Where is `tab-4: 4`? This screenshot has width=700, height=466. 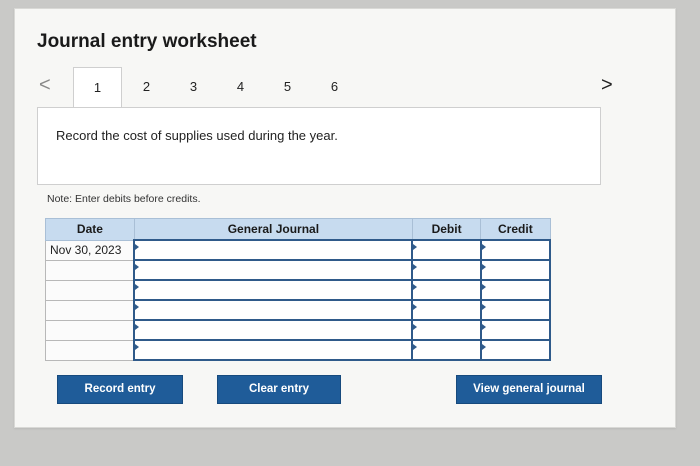
tab-4: 4 is located at coordinates (240, 87).